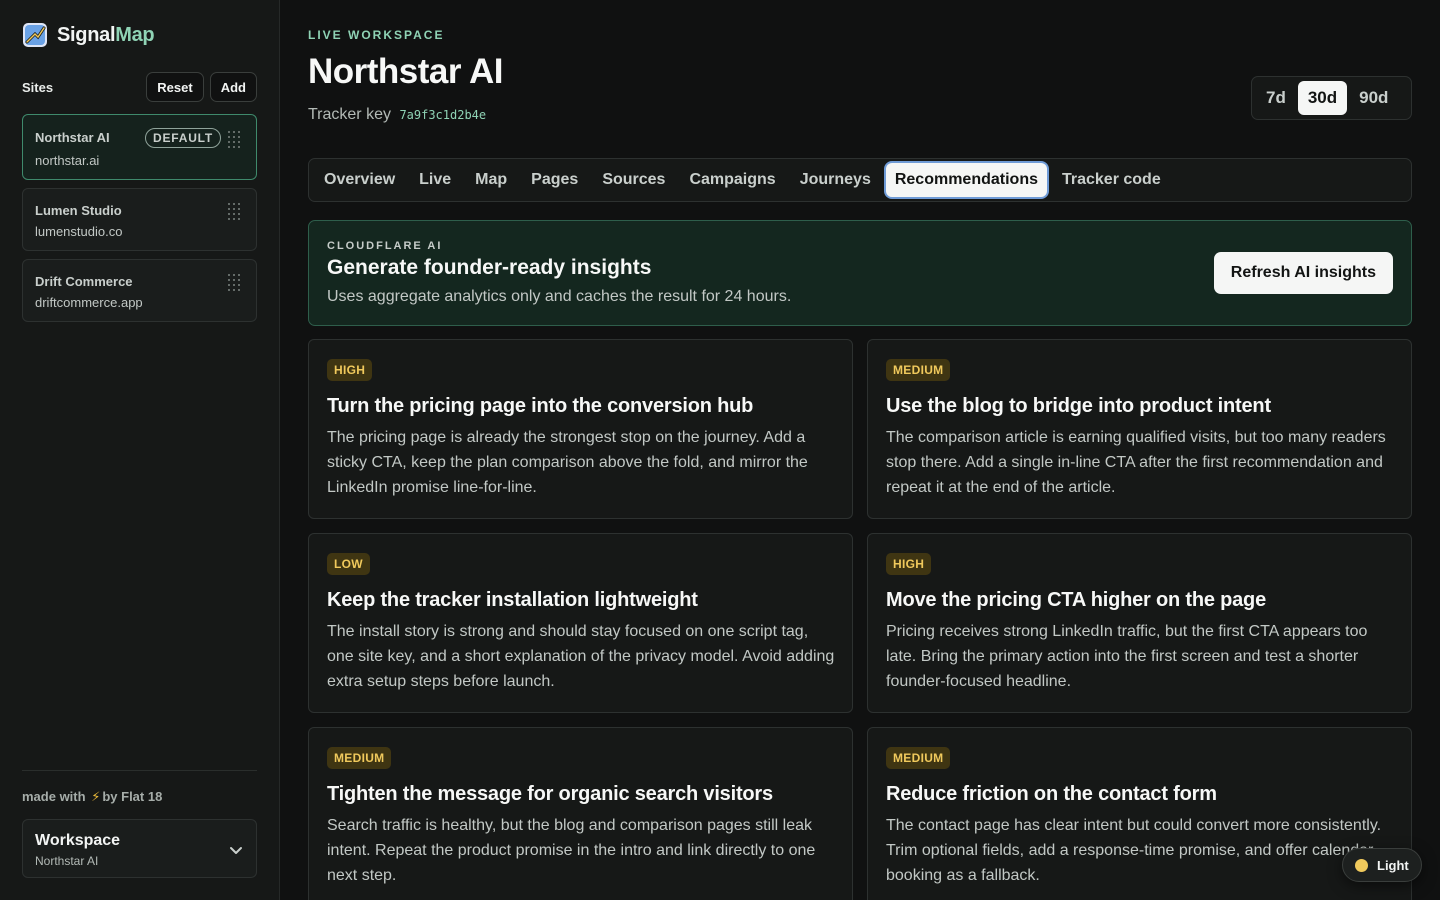  What do you see at coordinates (78, 840) in the screenshot?
I see `workspace-title: Workspace` at bounding box center [78, 840].